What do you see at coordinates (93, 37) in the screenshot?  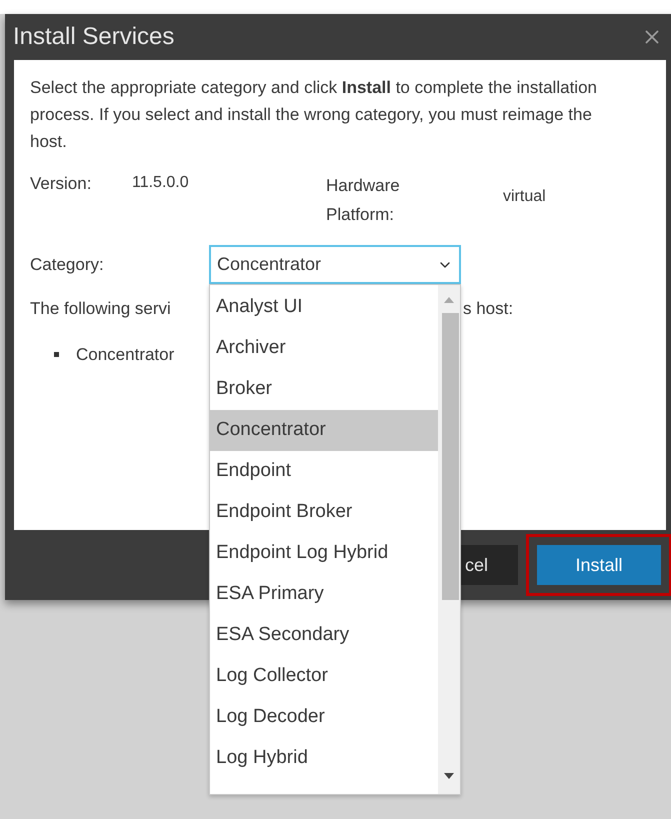 I see `window-title: Install Services` at bounding box center [93, 37].